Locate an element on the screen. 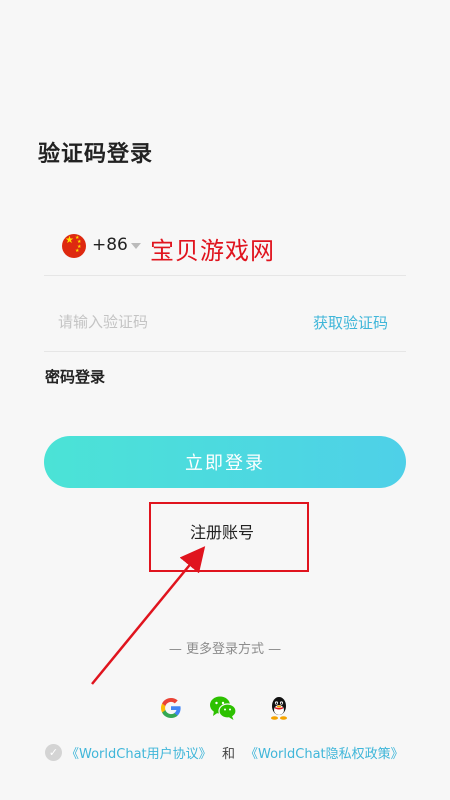  agreement-check-icon: ✓ is located at coordinates (53, 752).